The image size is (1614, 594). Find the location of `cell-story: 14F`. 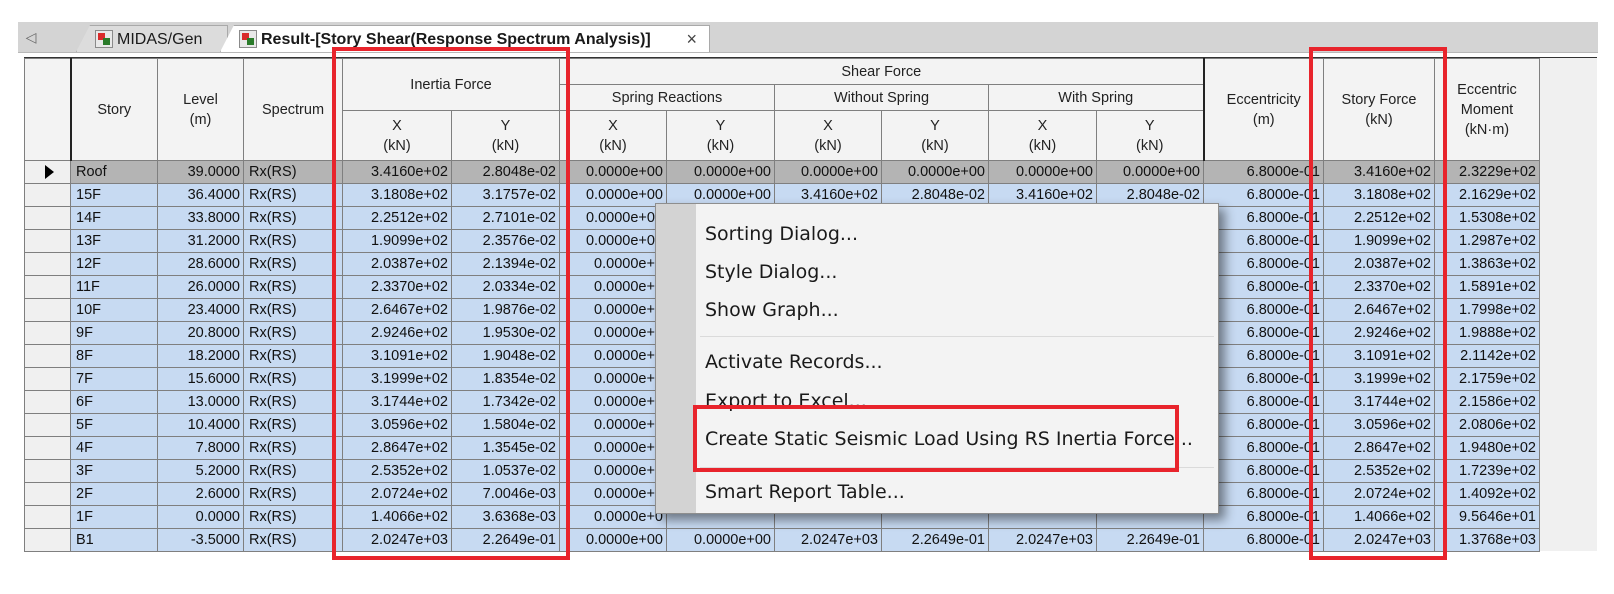

cell-story: 14F is located at coordinates (114, 218).